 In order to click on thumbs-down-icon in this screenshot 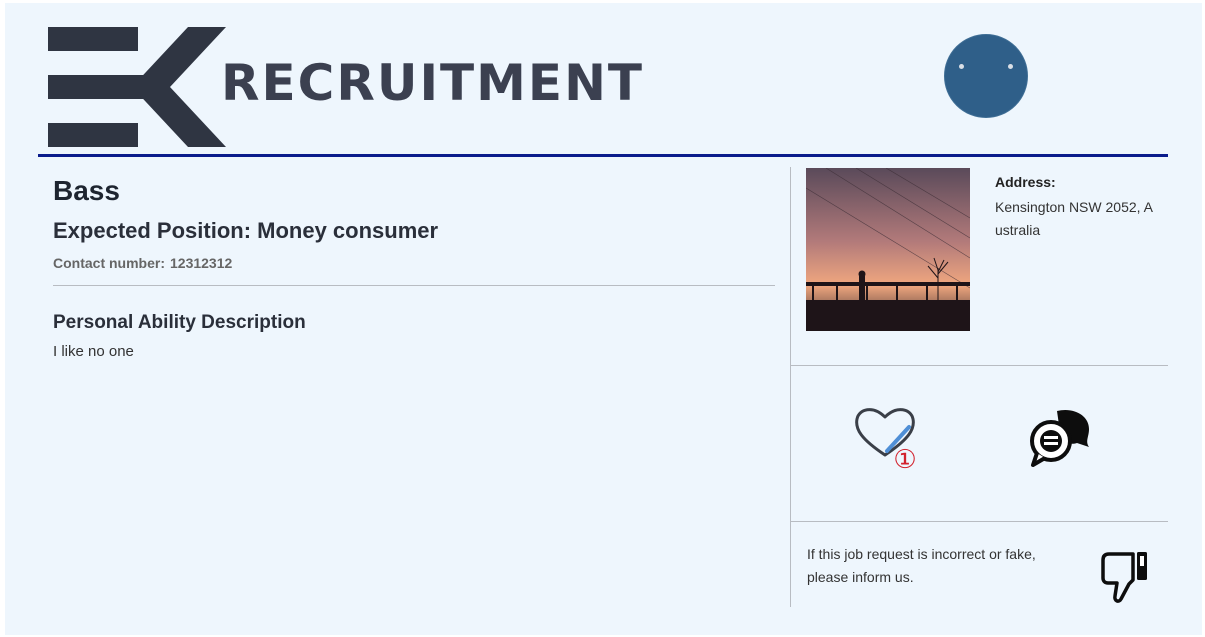, I will do `click(1124, 577)`.